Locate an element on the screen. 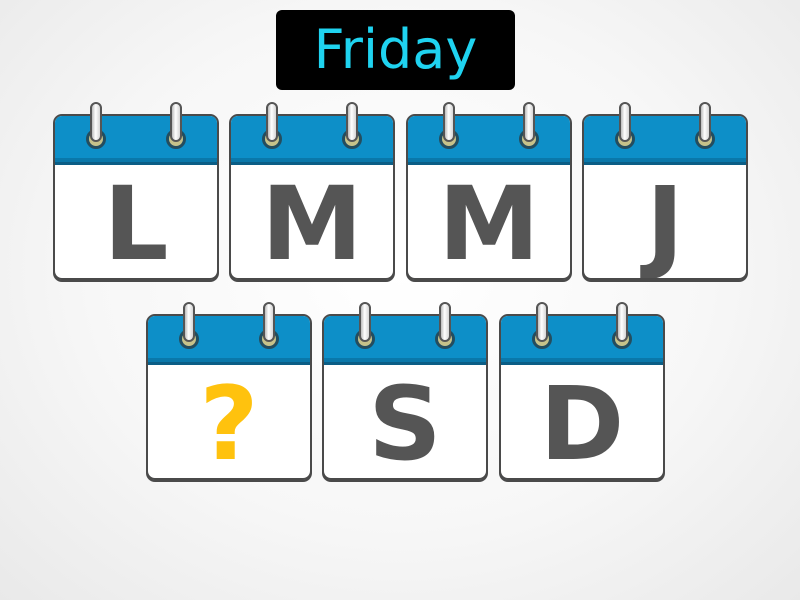 The height and width of the screenshot is (600, 800). calendar-card-martes: M is located at coordinates (312, 192).